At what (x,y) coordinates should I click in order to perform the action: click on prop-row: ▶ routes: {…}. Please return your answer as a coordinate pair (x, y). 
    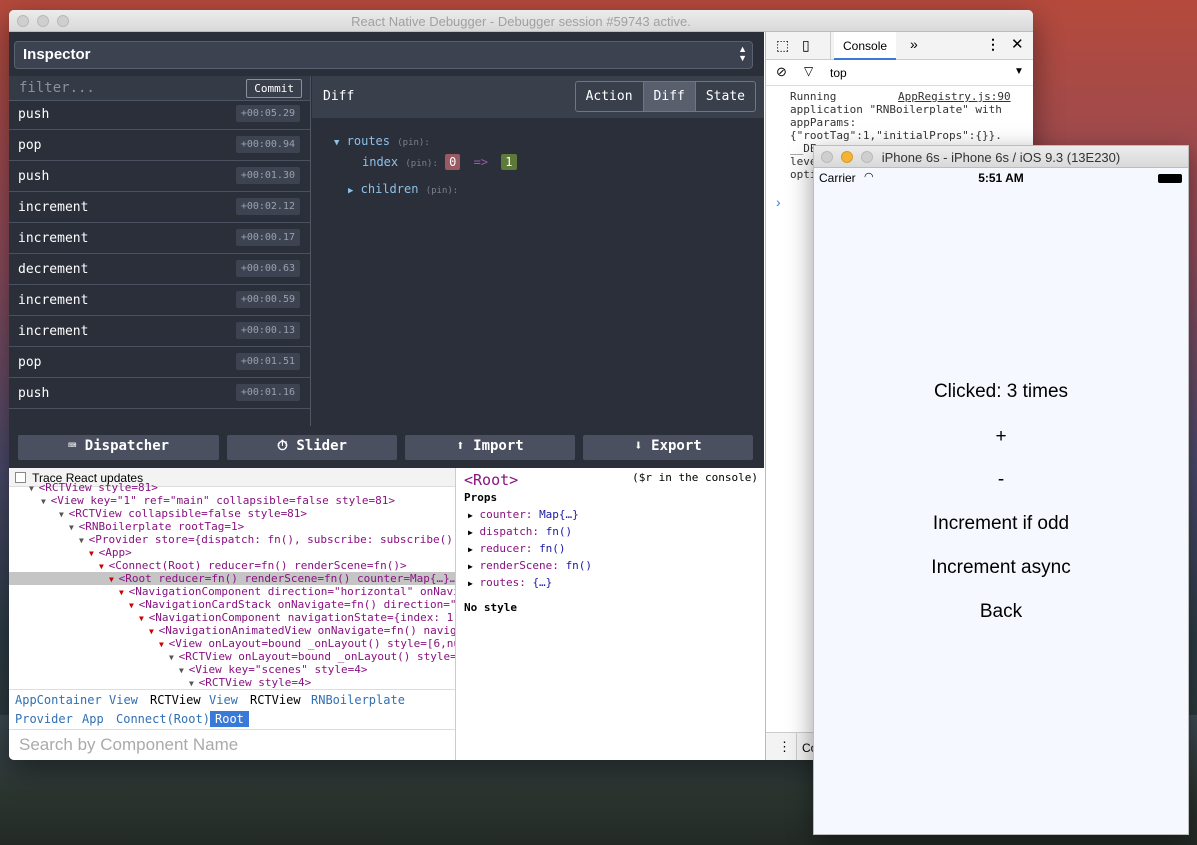
    Looking at the image, I should click on (612, 582).